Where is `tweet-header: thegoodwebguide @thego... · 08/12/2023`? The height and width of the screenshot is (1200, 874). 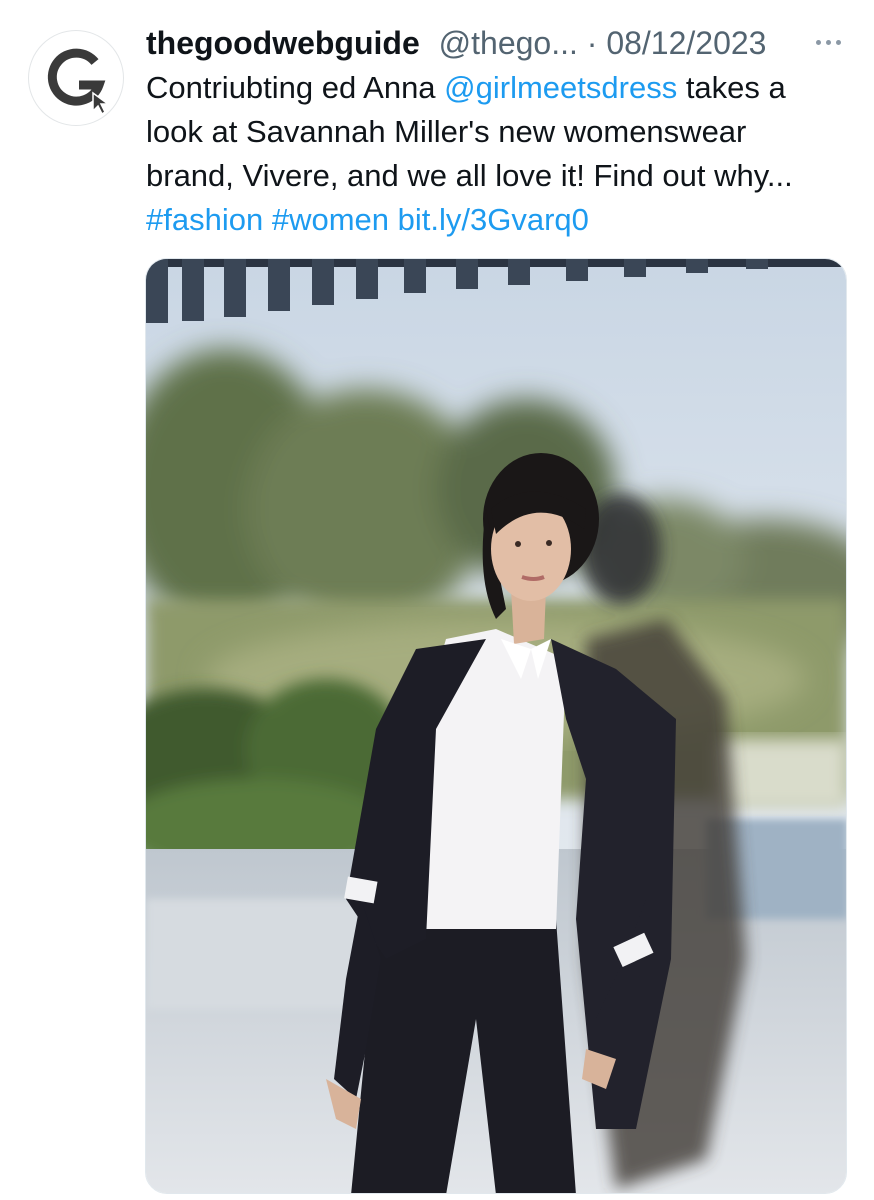 tweet-header: thegoodwebguide @thego... · 08/12/2023 is located at coordinates (501, 43).